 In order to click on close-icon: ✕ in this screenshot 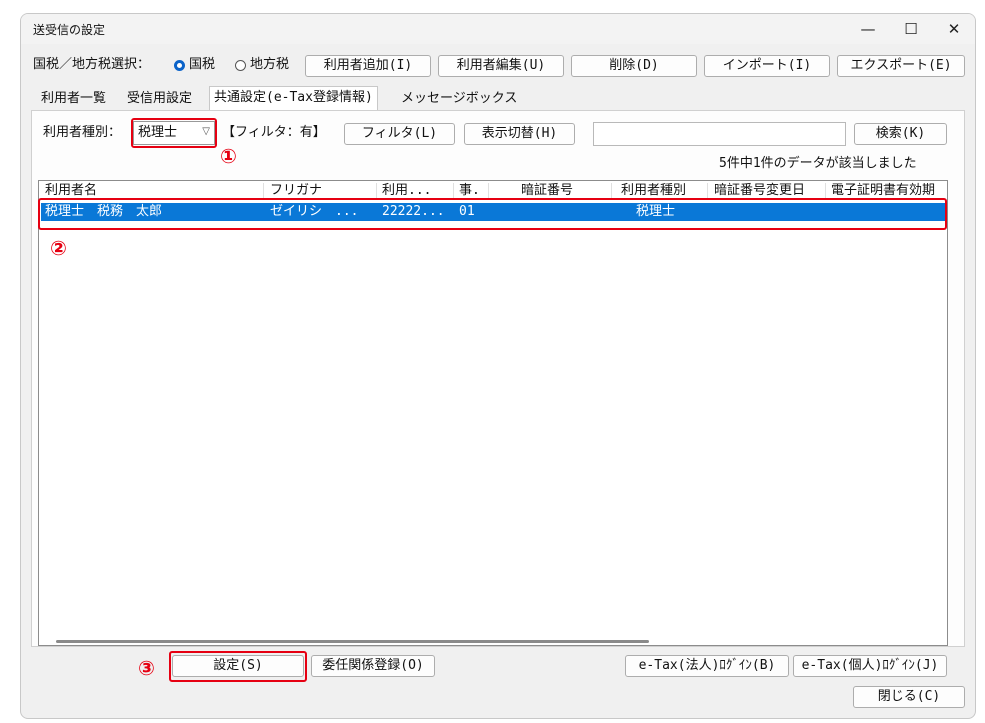, I will do `click(954, 29)`.